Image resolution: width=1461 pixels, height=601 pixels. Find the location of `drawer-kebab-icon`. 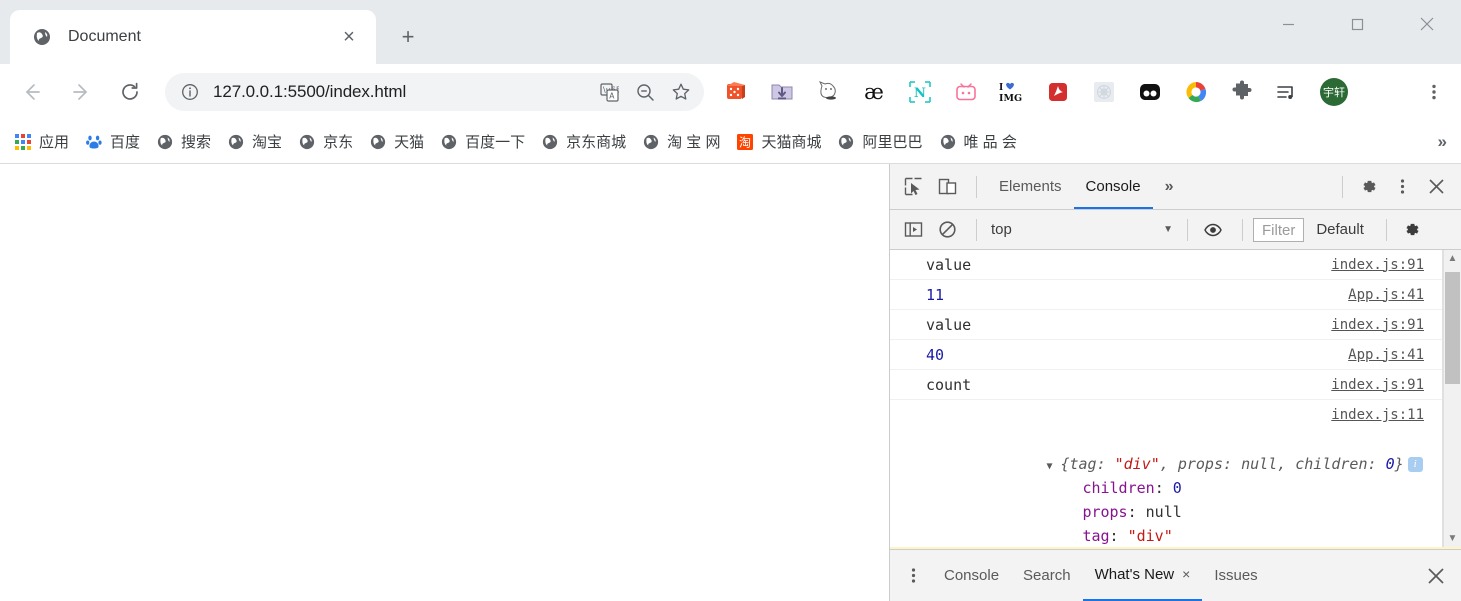

drawer-kebab-icon is located at coordinates (913, 576).